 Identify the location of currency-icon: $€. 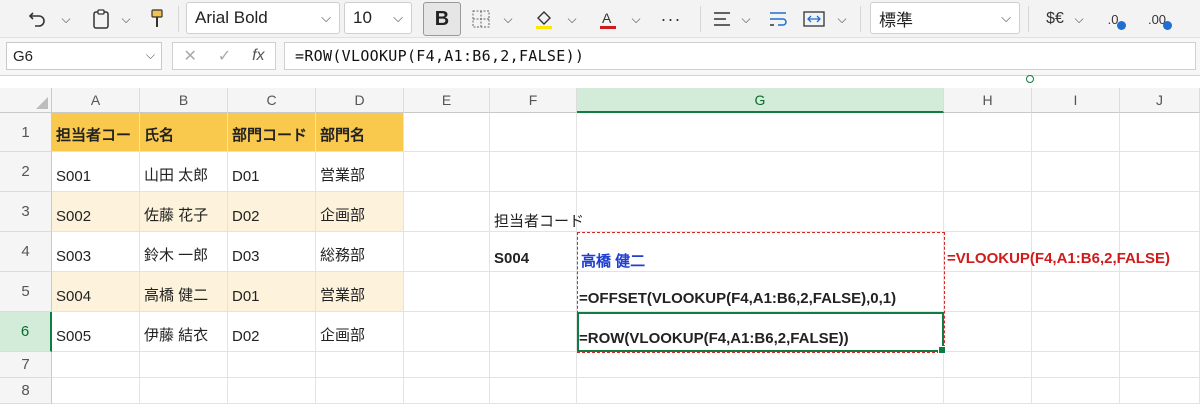
(1055, 19).